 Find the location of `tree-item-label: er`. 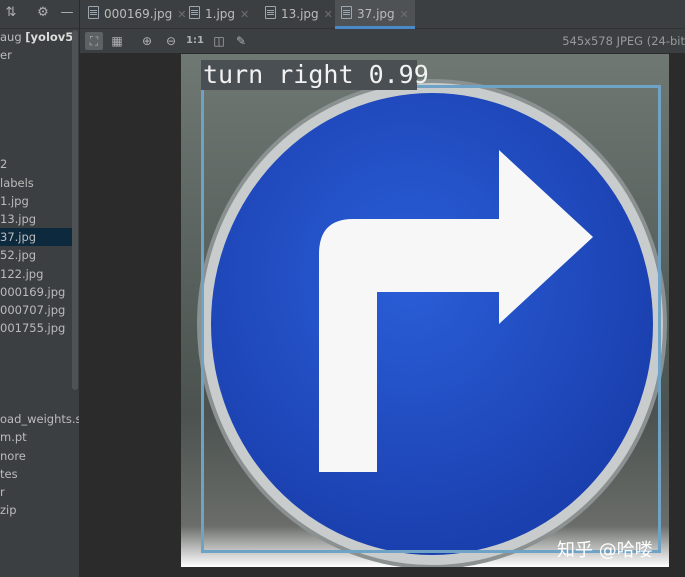

tree-item-label: er is located at coordinates (6, 55).